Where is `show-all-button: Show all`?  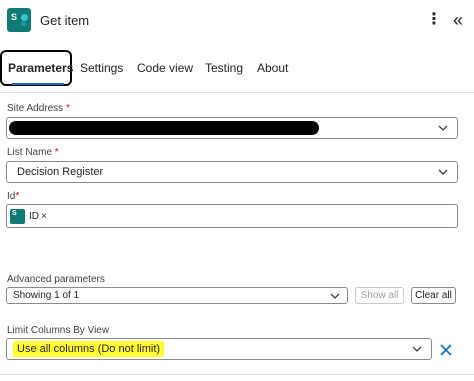
show-all-button: Show all is located at coordinates (379, 295).